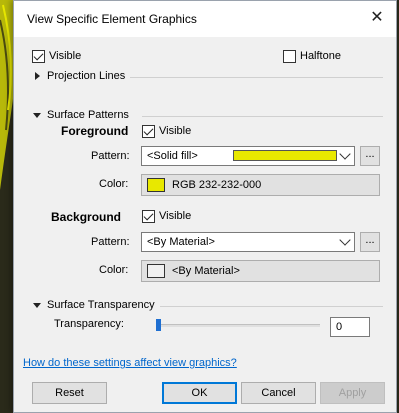  I want to click on apply-button: Apply, so click(352, 393).